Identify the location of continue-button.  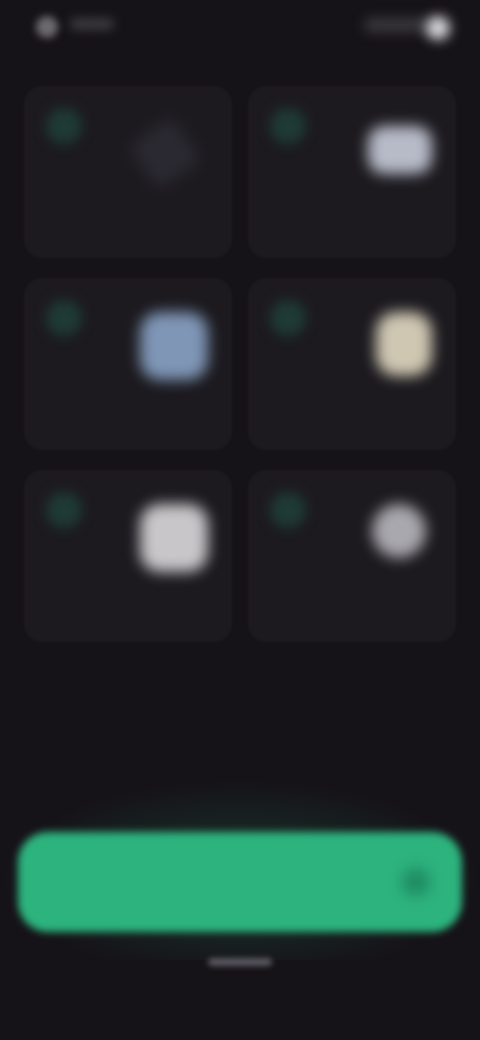
(240, 882).